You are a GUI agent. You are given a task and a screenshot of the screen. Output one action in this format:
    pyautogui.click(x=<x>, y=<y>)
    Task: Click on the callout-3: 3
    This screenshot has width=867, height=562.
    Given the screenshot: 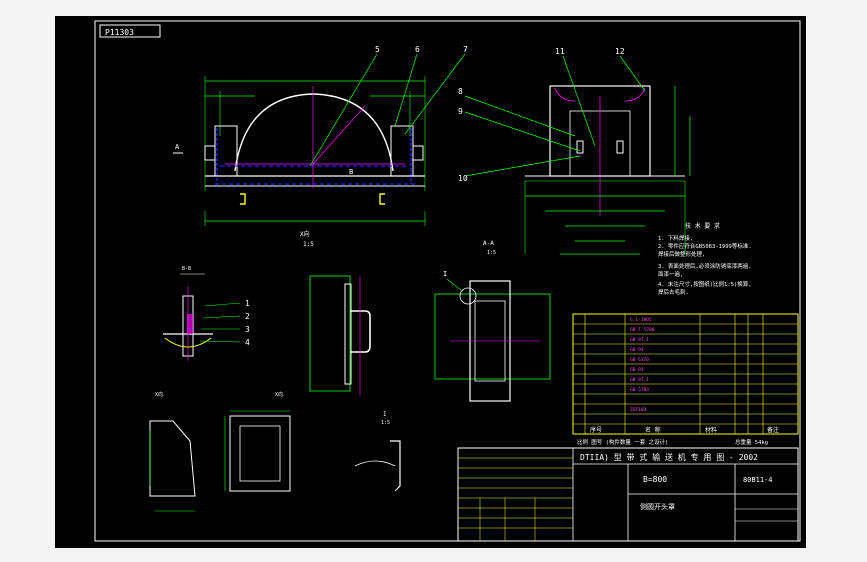 What is the action you would take?
    pyautogui.click(x=247, y=329)
    